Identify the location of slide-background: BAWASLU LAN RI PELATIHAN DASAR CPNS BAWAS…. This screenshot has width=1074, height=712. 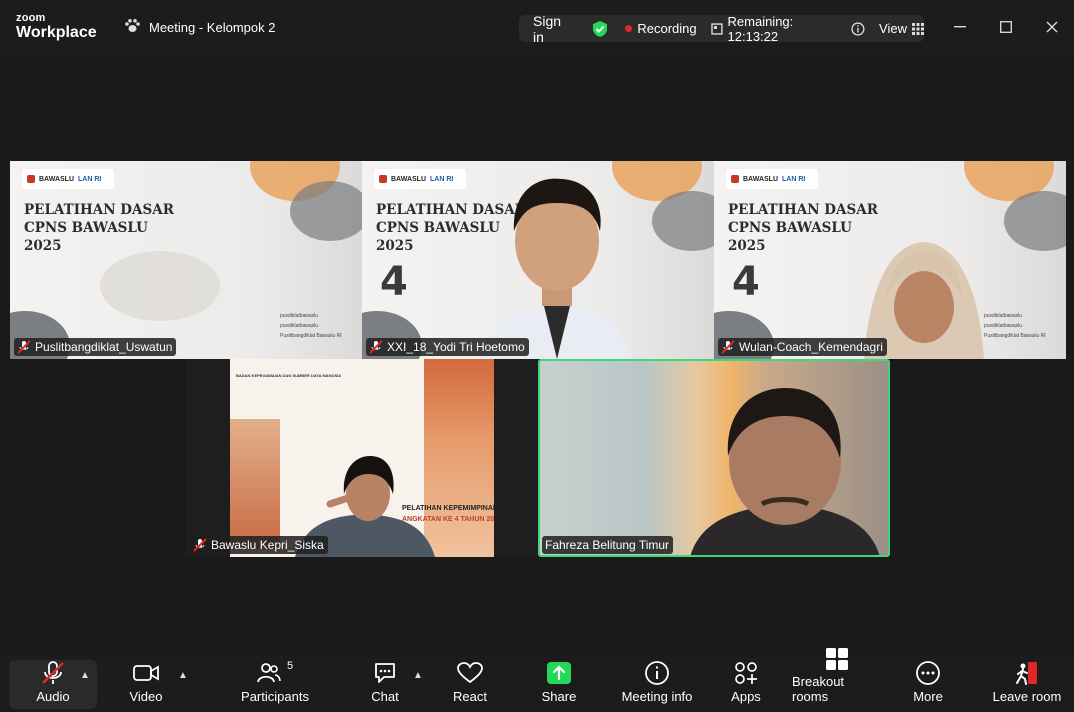
(186, 260).